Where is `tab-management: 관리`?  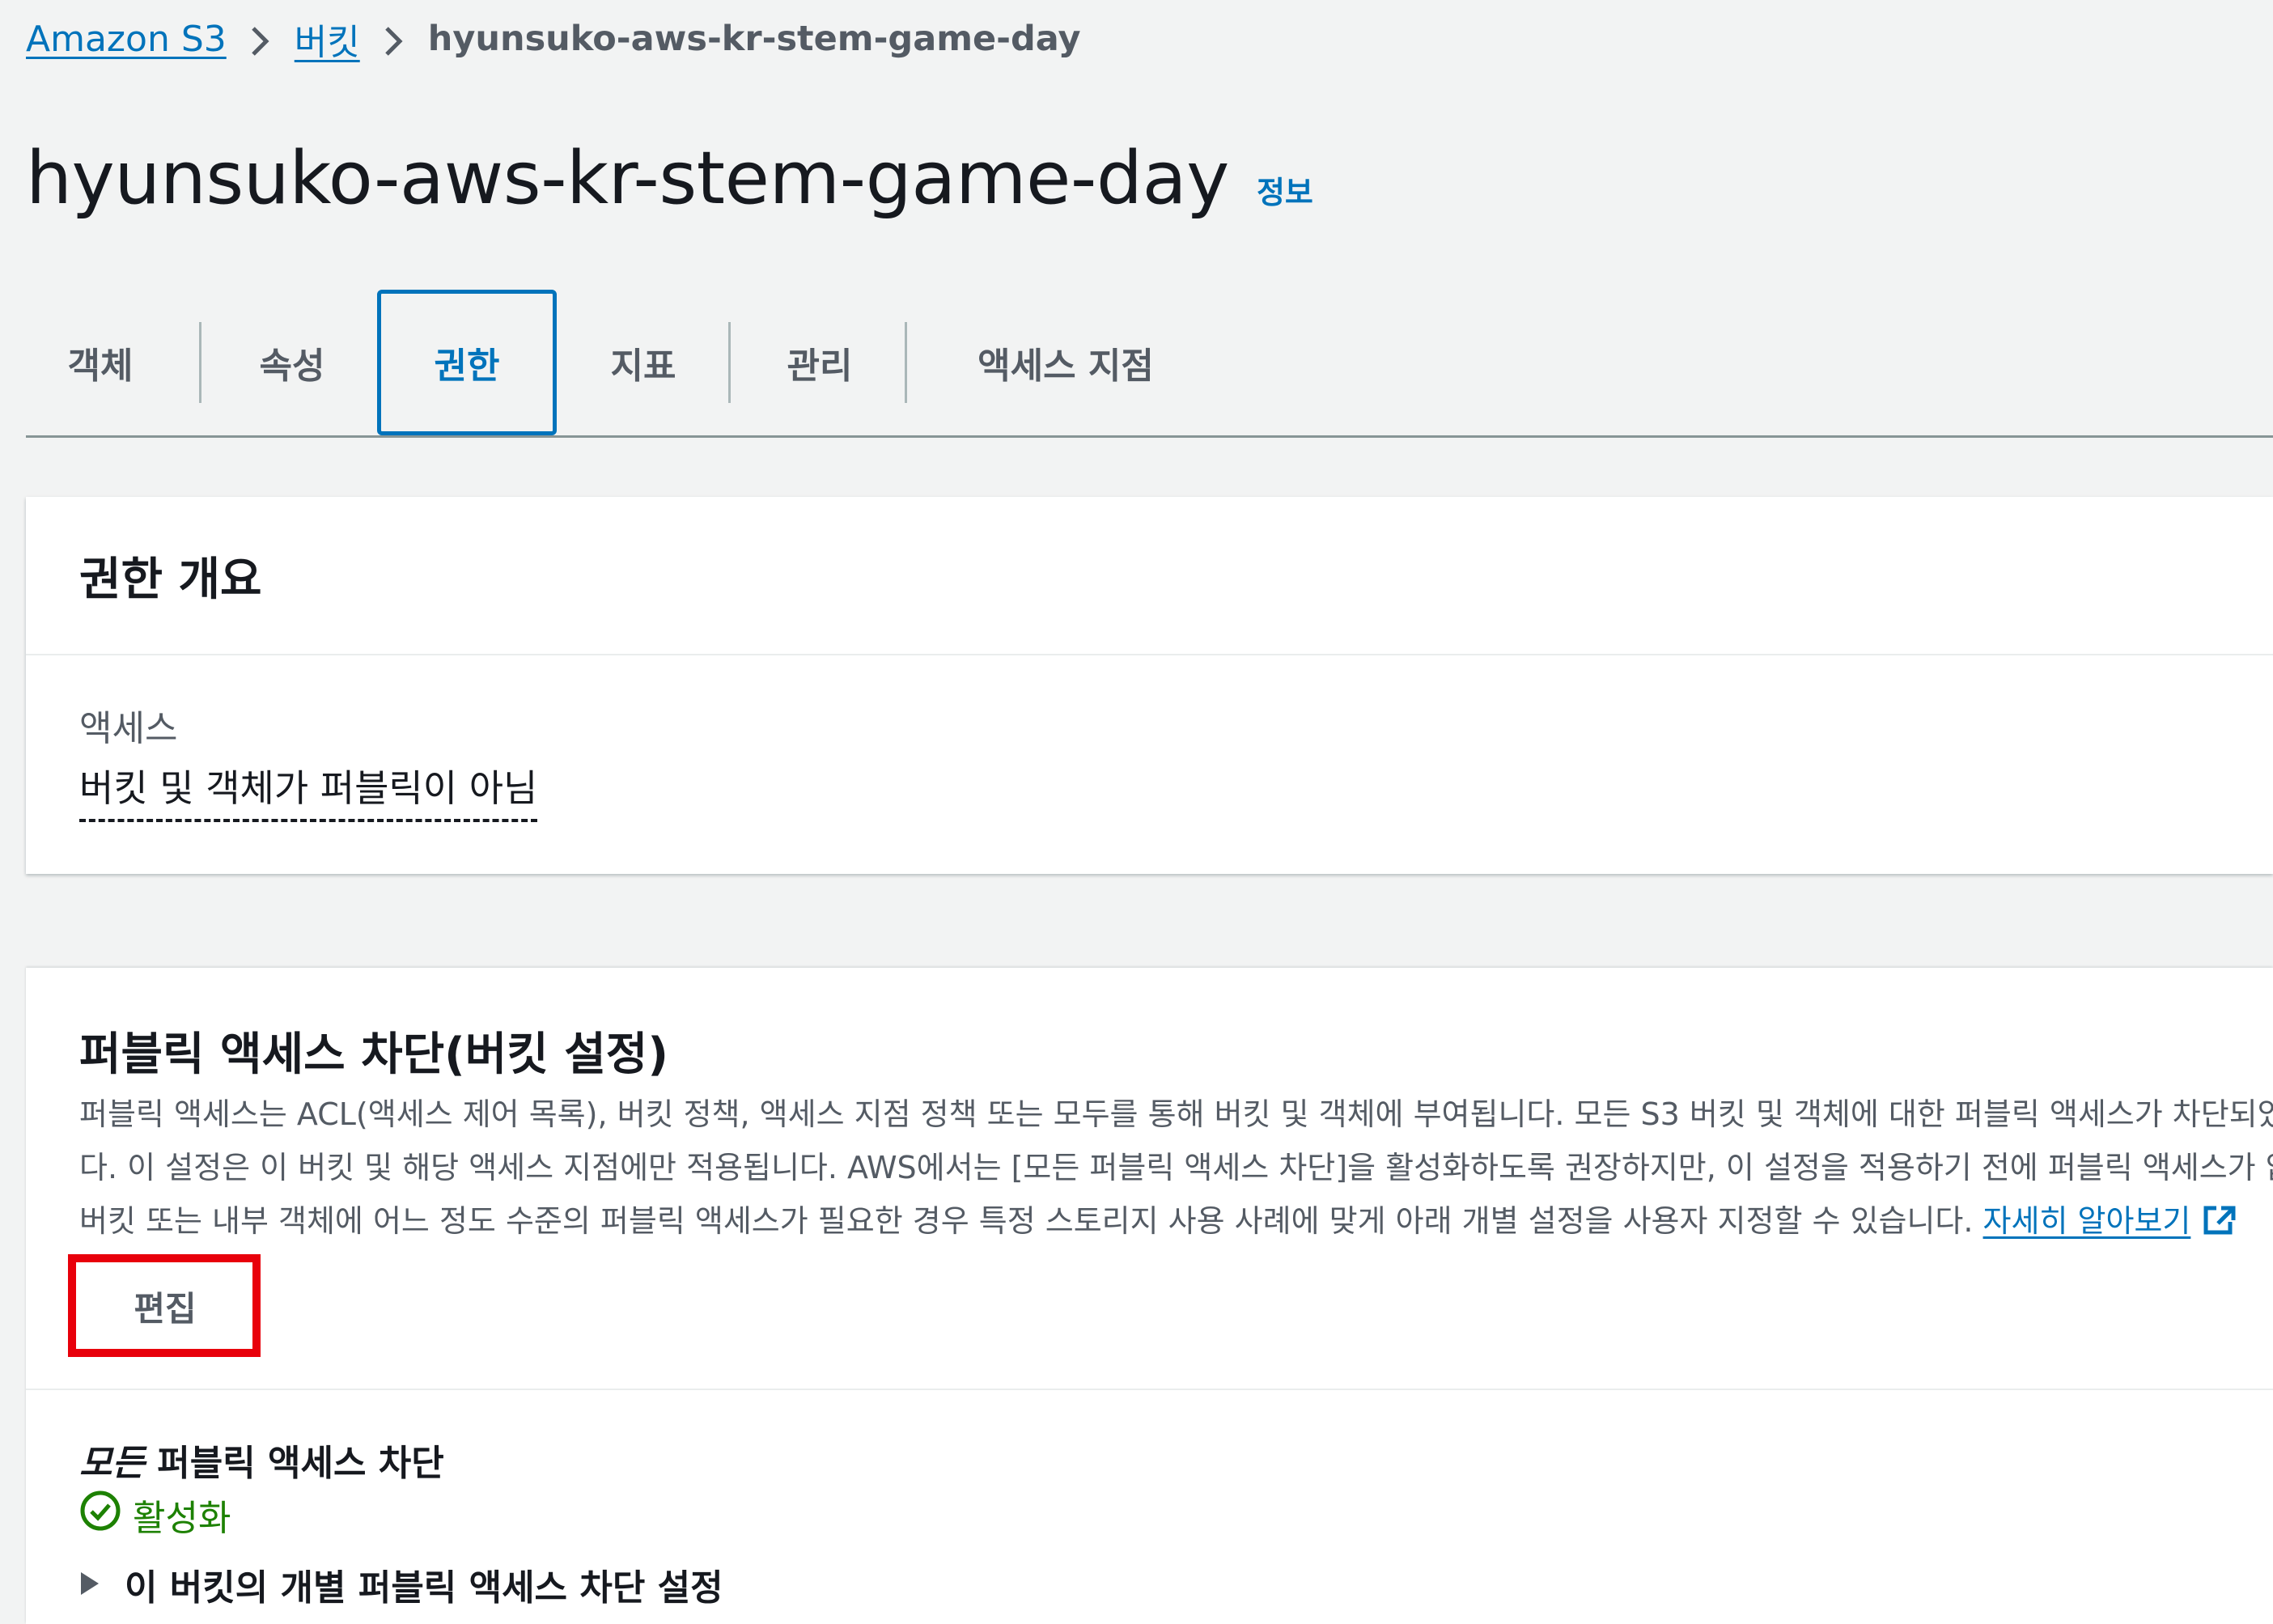
tab-management: 관리 is located at coordinates (819, 362).